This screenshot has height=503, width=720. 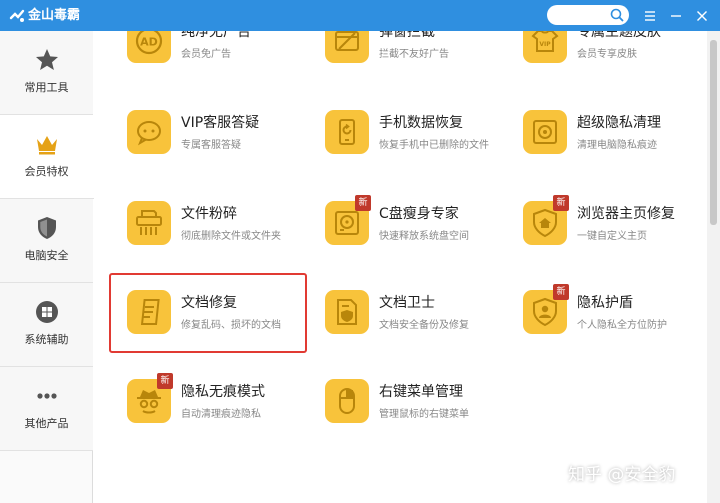 What do you see at coordinates (420, 320) in the screenshot?
I see `tool-document-guard: 文档卫士 文档安全备份及修复` at bounding box center [420, 320].